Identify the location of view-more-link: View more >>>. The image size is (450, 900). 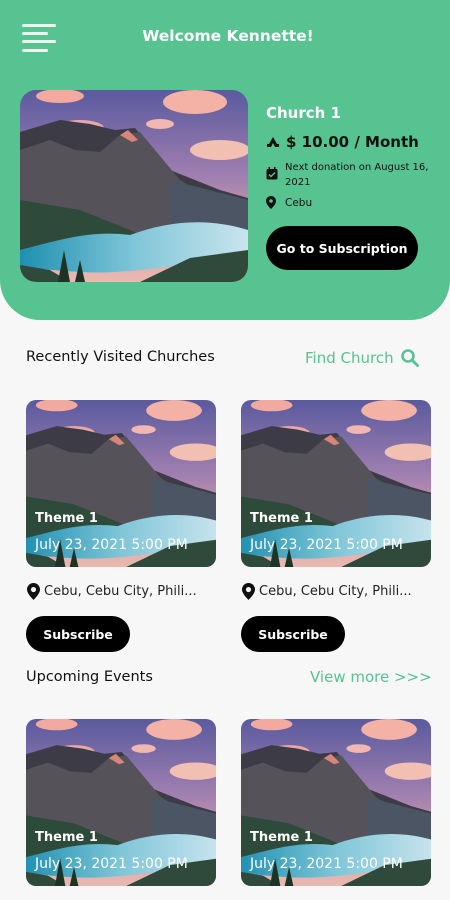
(371, 677).